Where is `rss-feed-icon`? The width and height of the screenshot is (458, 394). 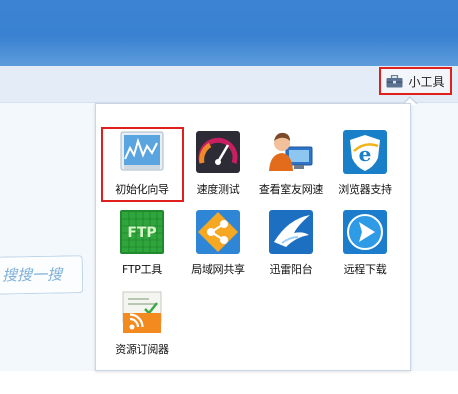 rss-feed-icon is located at coordinates (142, 312).